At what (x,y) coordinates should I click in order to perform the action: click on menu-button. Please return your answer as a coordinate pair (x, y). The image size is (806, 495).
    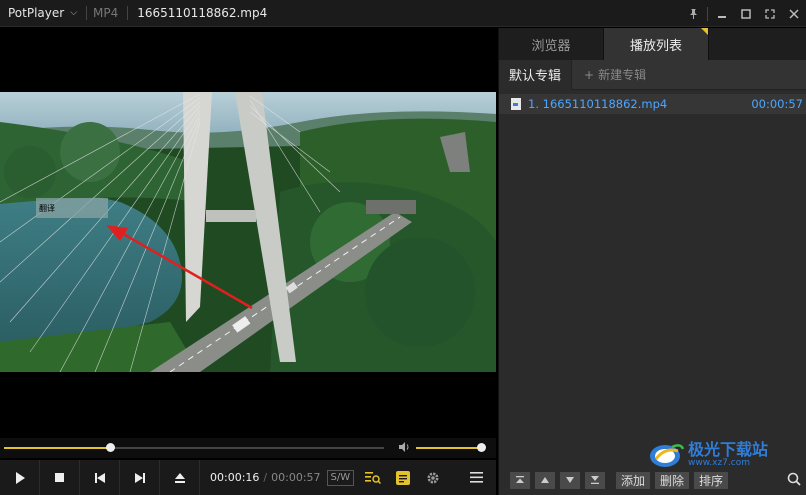
    Looking at the image, I should click on (476, 477).